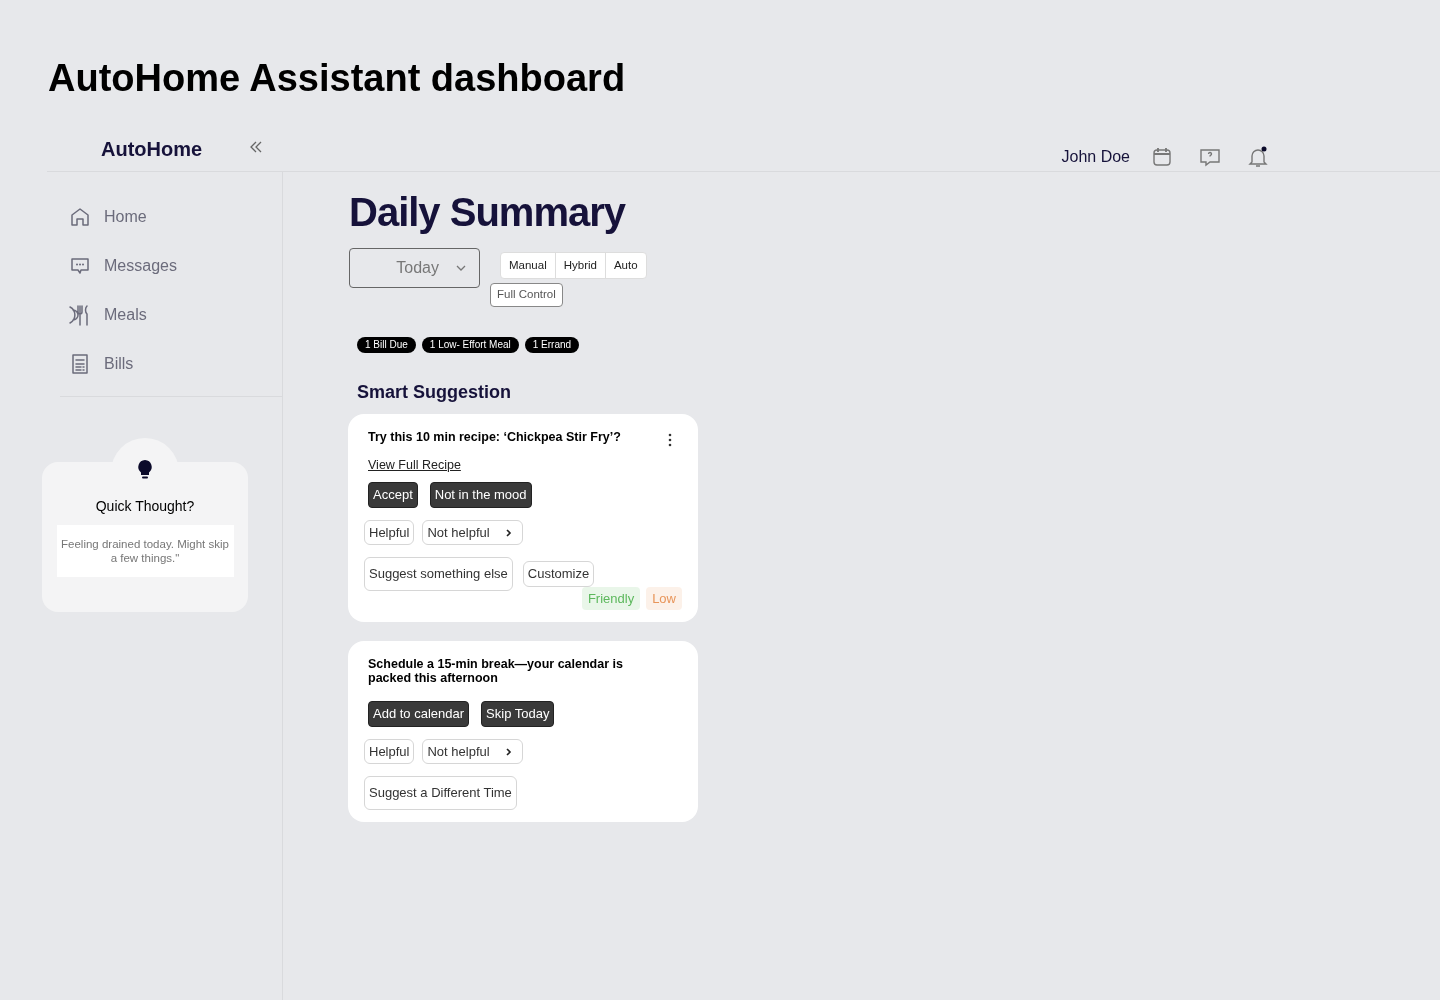  Describe the element at coordinates (670, 439) in the screenshot. I see `more-options-icon` at that location.